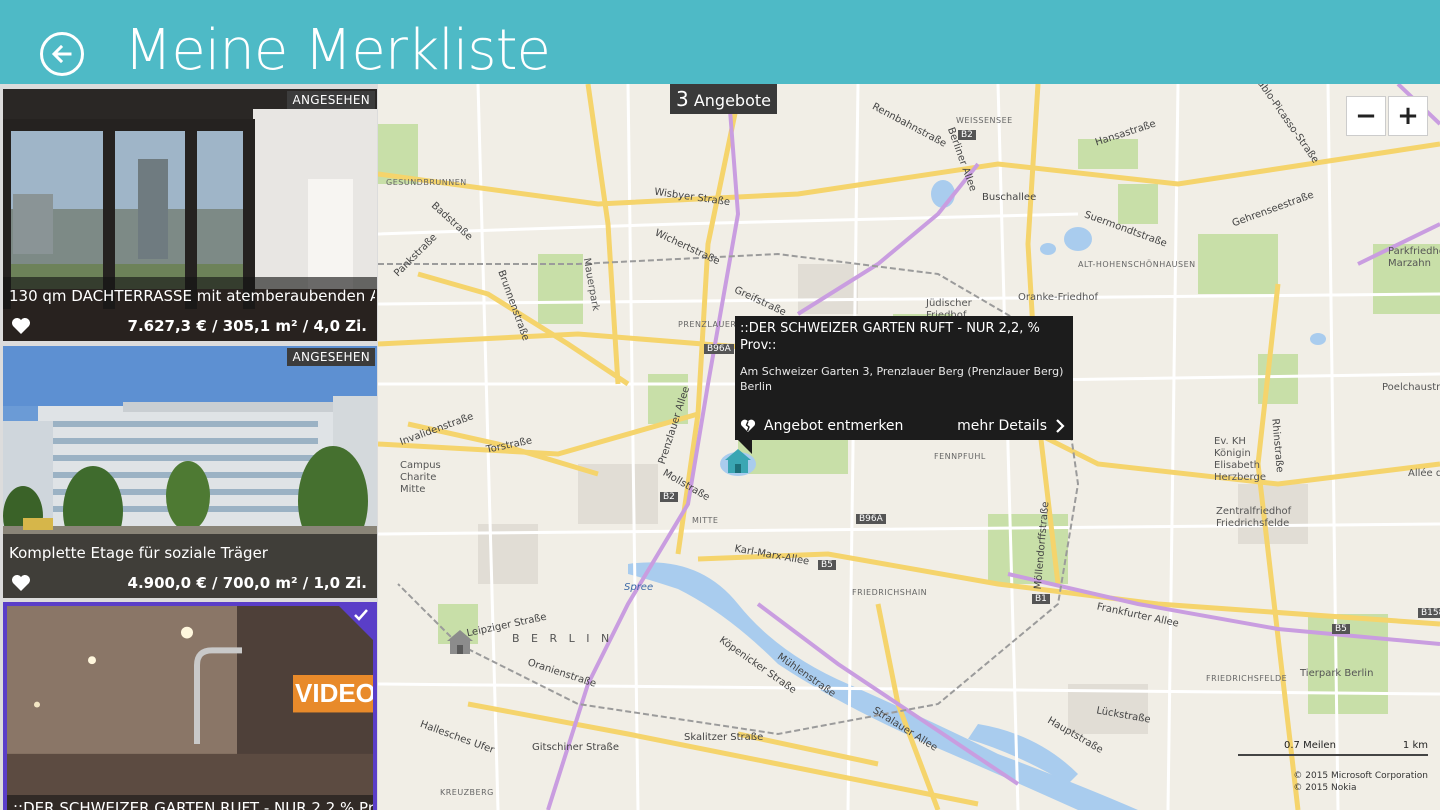 This screenshot has height=810, width=1440. What do you see at coordinates (705, 520) in the screenshot?
I see `district-label: MITTE` at bounding box center [705, 520].